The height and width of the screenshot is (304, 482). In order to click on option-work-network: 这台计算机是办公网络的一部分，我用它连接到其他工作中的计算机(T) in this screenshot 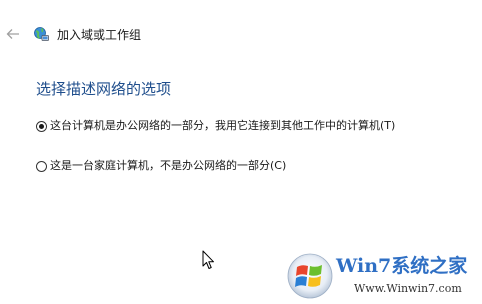, I will do `click(215, 126)`.